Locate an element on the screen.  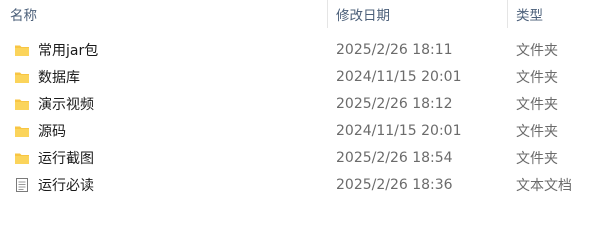
file-name-cell: 常用jar包 is located at coordinates (164, 50).